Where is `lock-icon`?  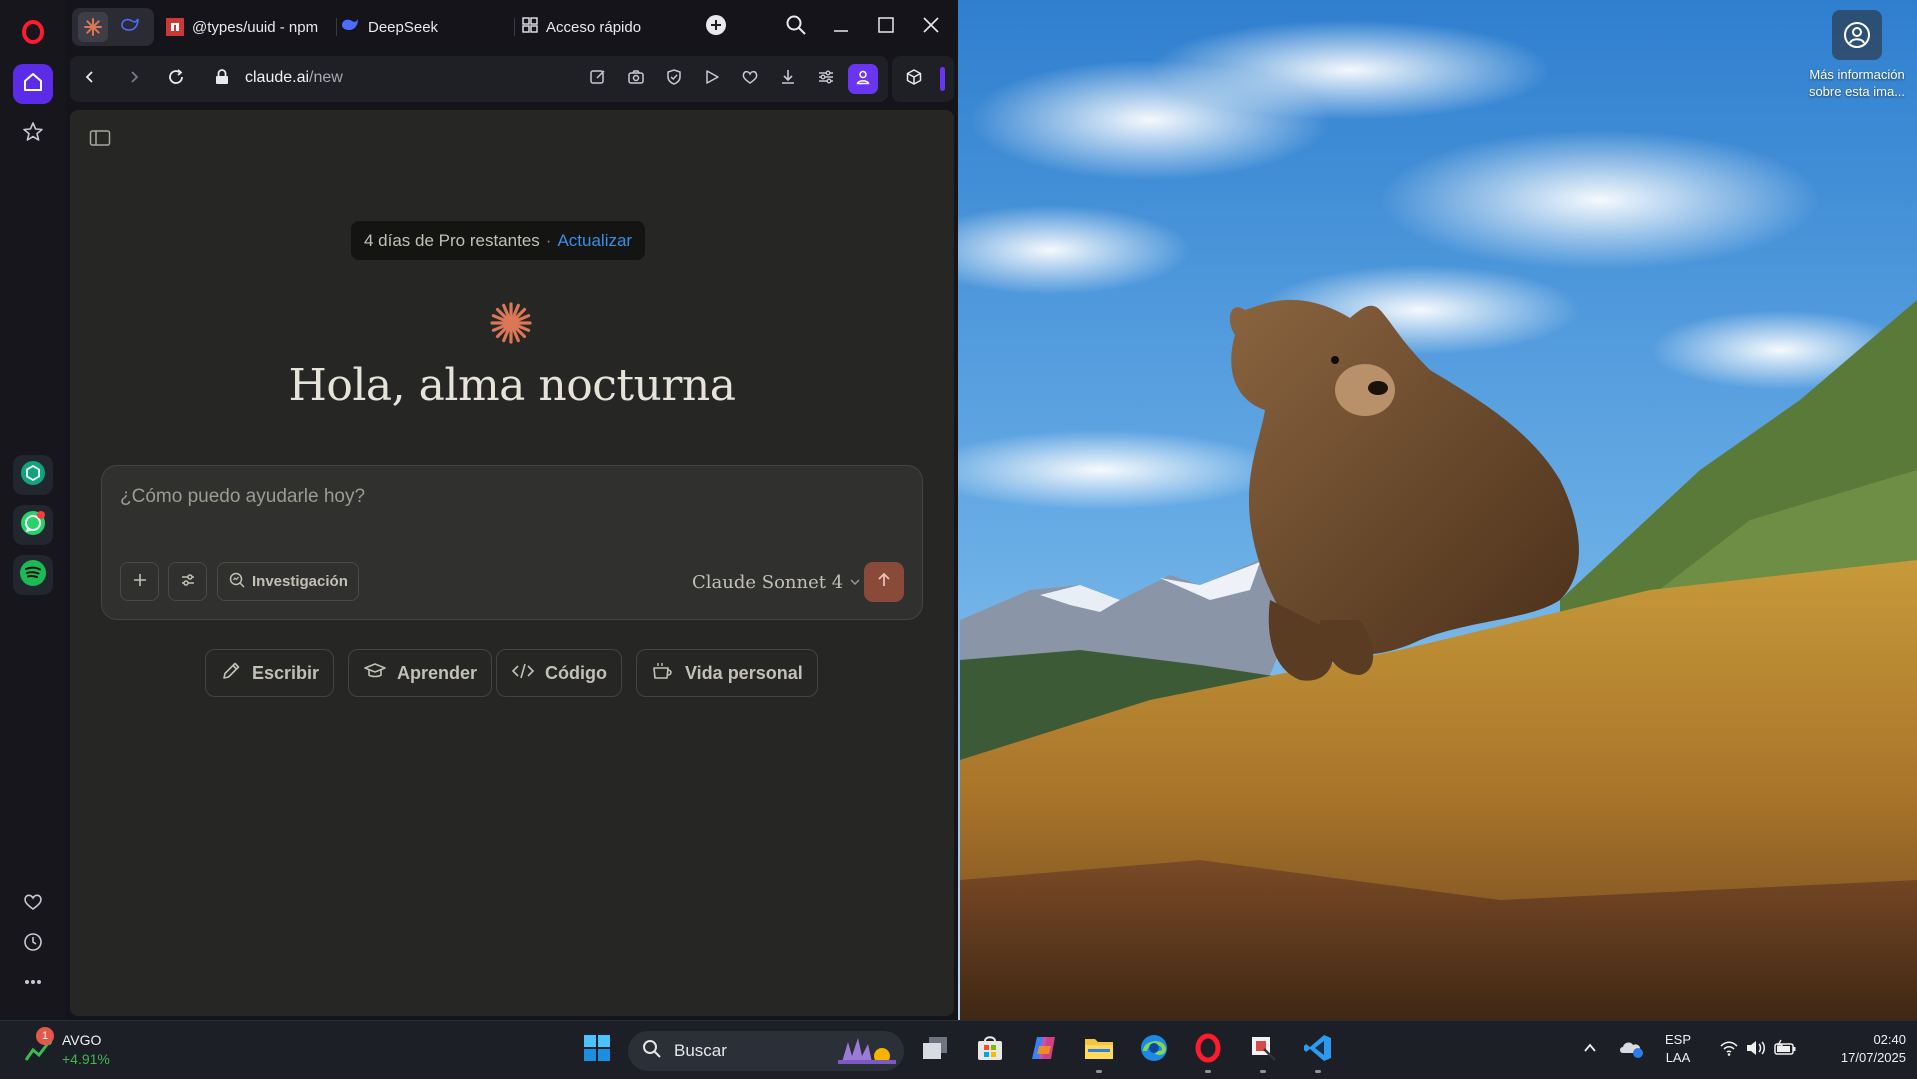
lock-icon is located at coordinates (222, 79).